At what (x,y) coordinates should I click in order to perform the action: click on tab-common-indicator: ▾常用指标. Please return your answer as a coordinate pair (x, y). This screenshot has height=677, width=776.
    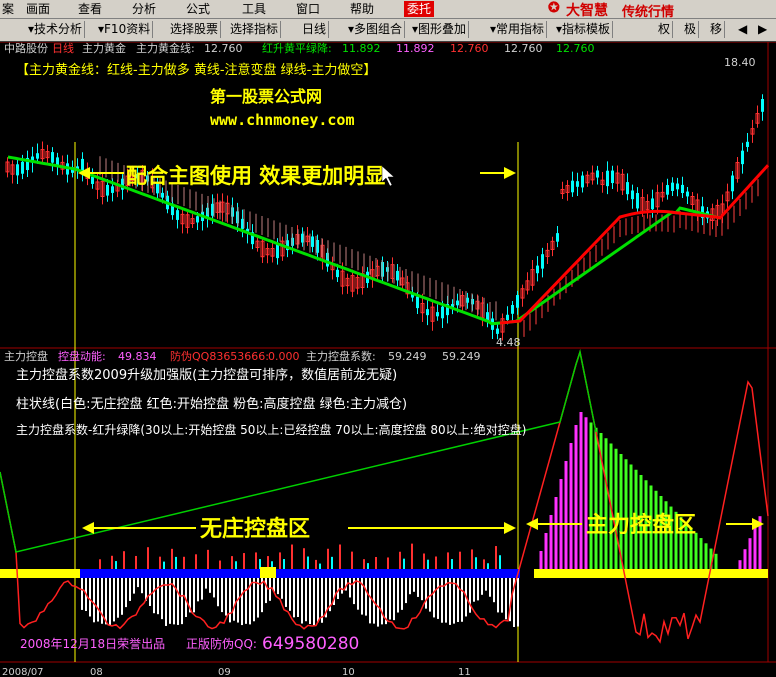
    Looking at the image, I should click on (518, 29).